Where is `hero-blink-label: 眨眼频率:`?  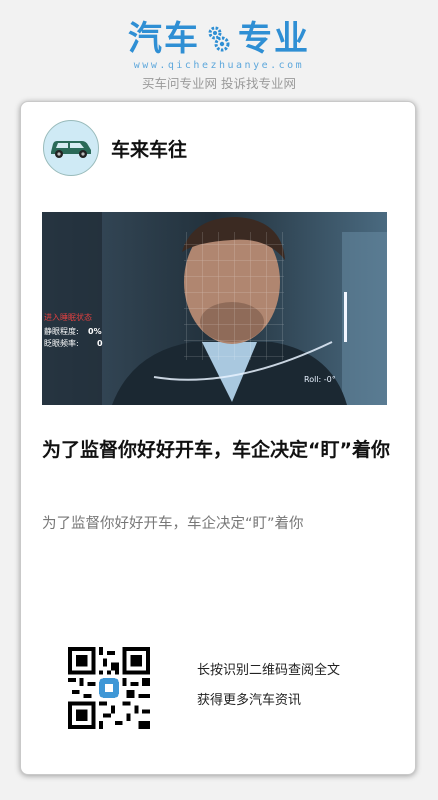 hero-blink-label: 眨眼频率: is located at coordinates (61, 343).